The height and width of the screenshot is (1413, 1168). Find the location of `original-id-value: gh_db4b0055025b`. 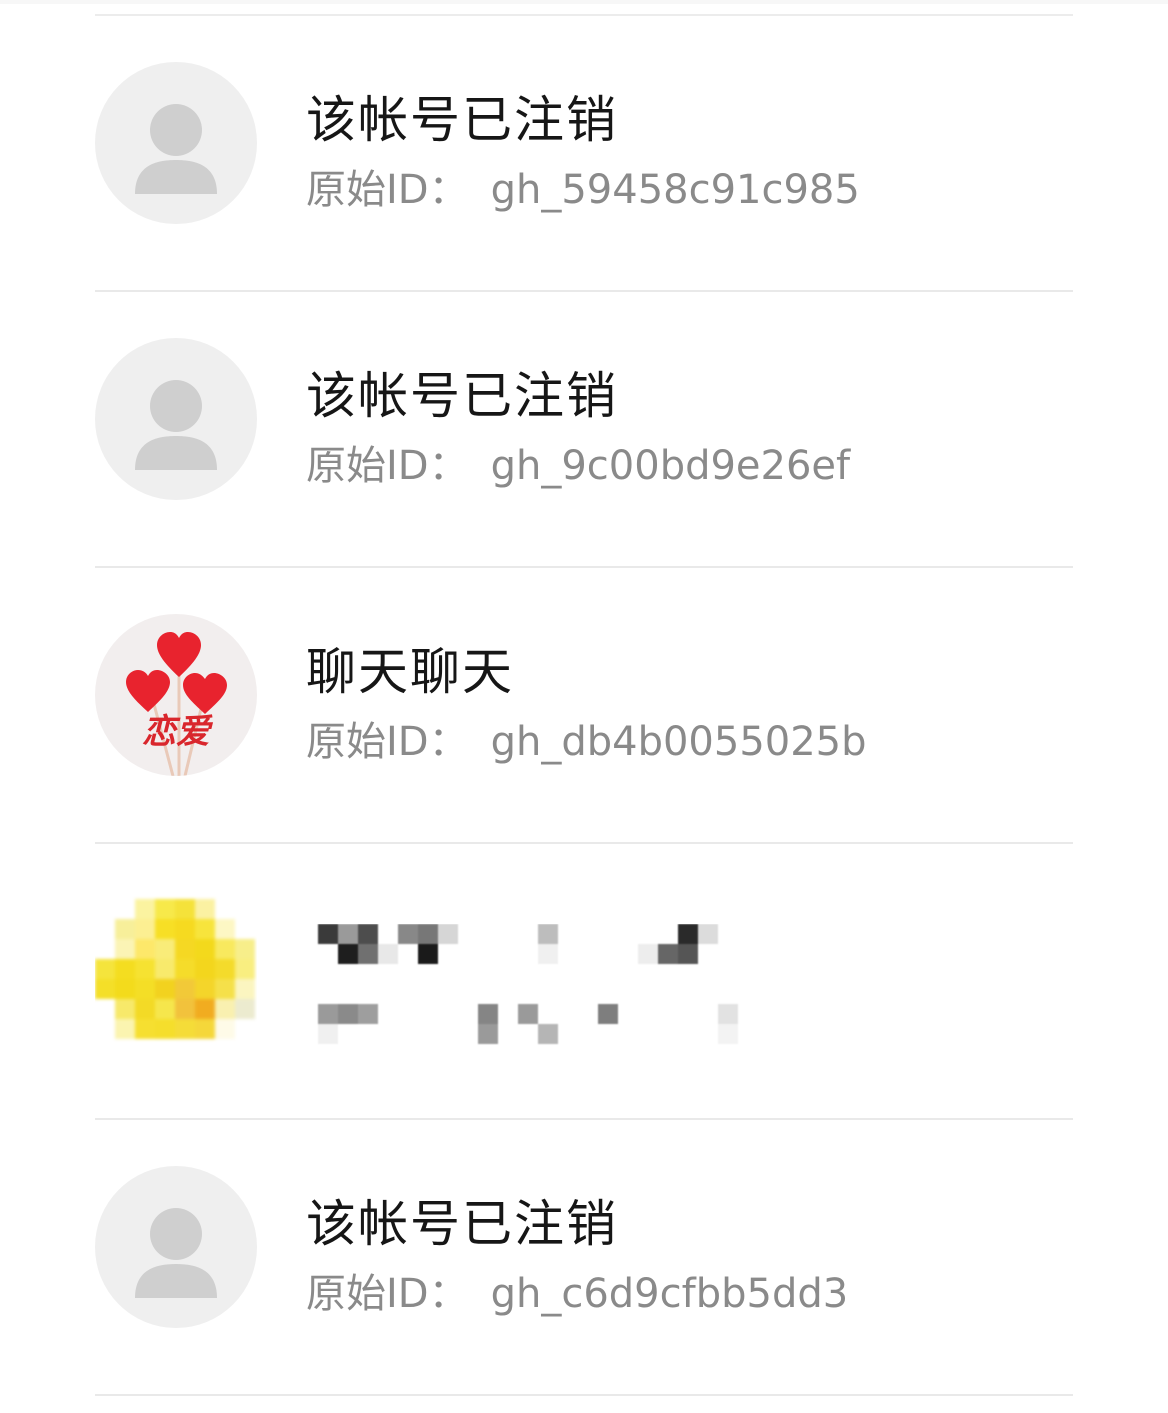

original-id-value: gh_db4b0055025b is located at coordinates (678, 742).